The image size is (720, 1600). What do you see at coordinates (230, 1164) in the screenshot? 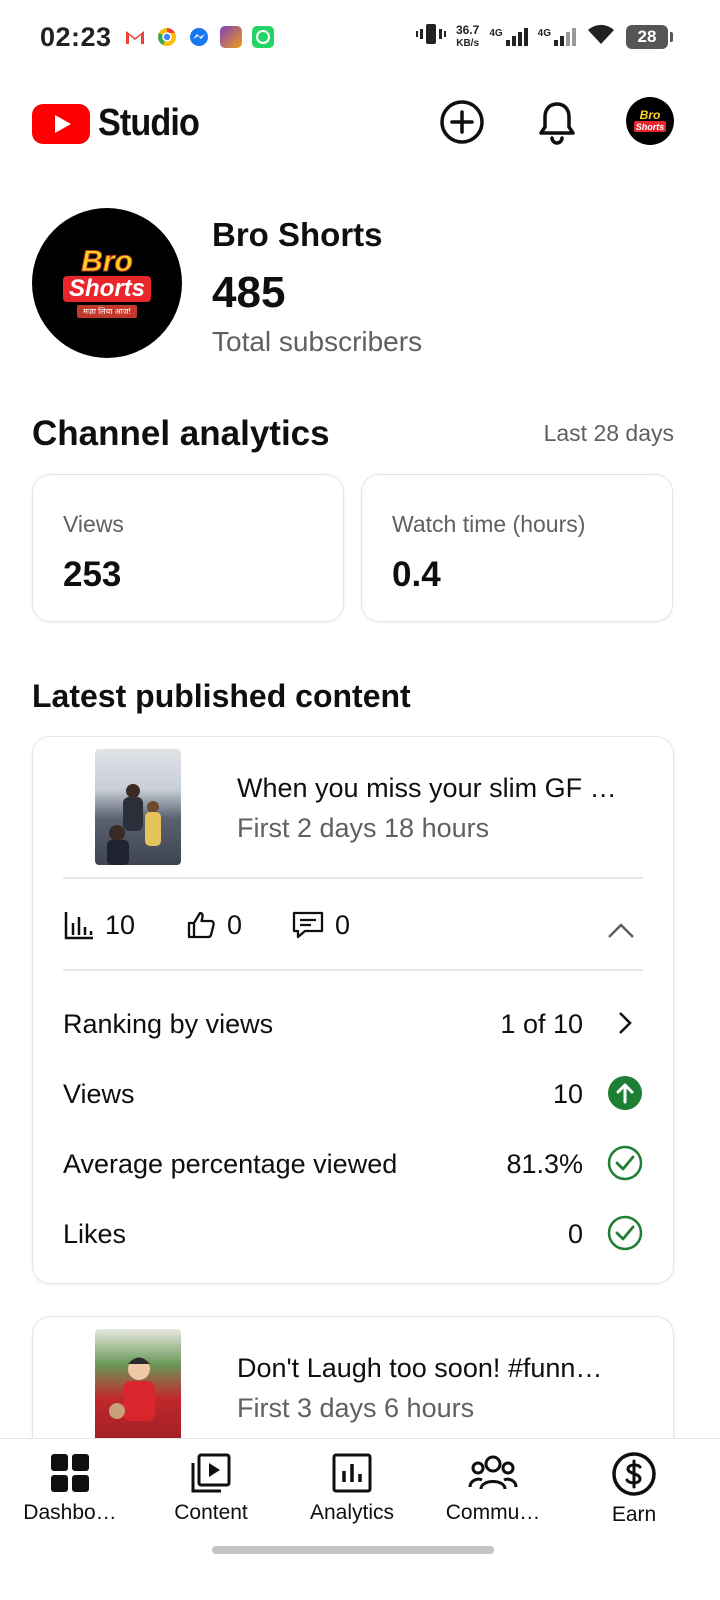
I see `row-label: Average percentage viewed` at bounding box center [230, 1164].